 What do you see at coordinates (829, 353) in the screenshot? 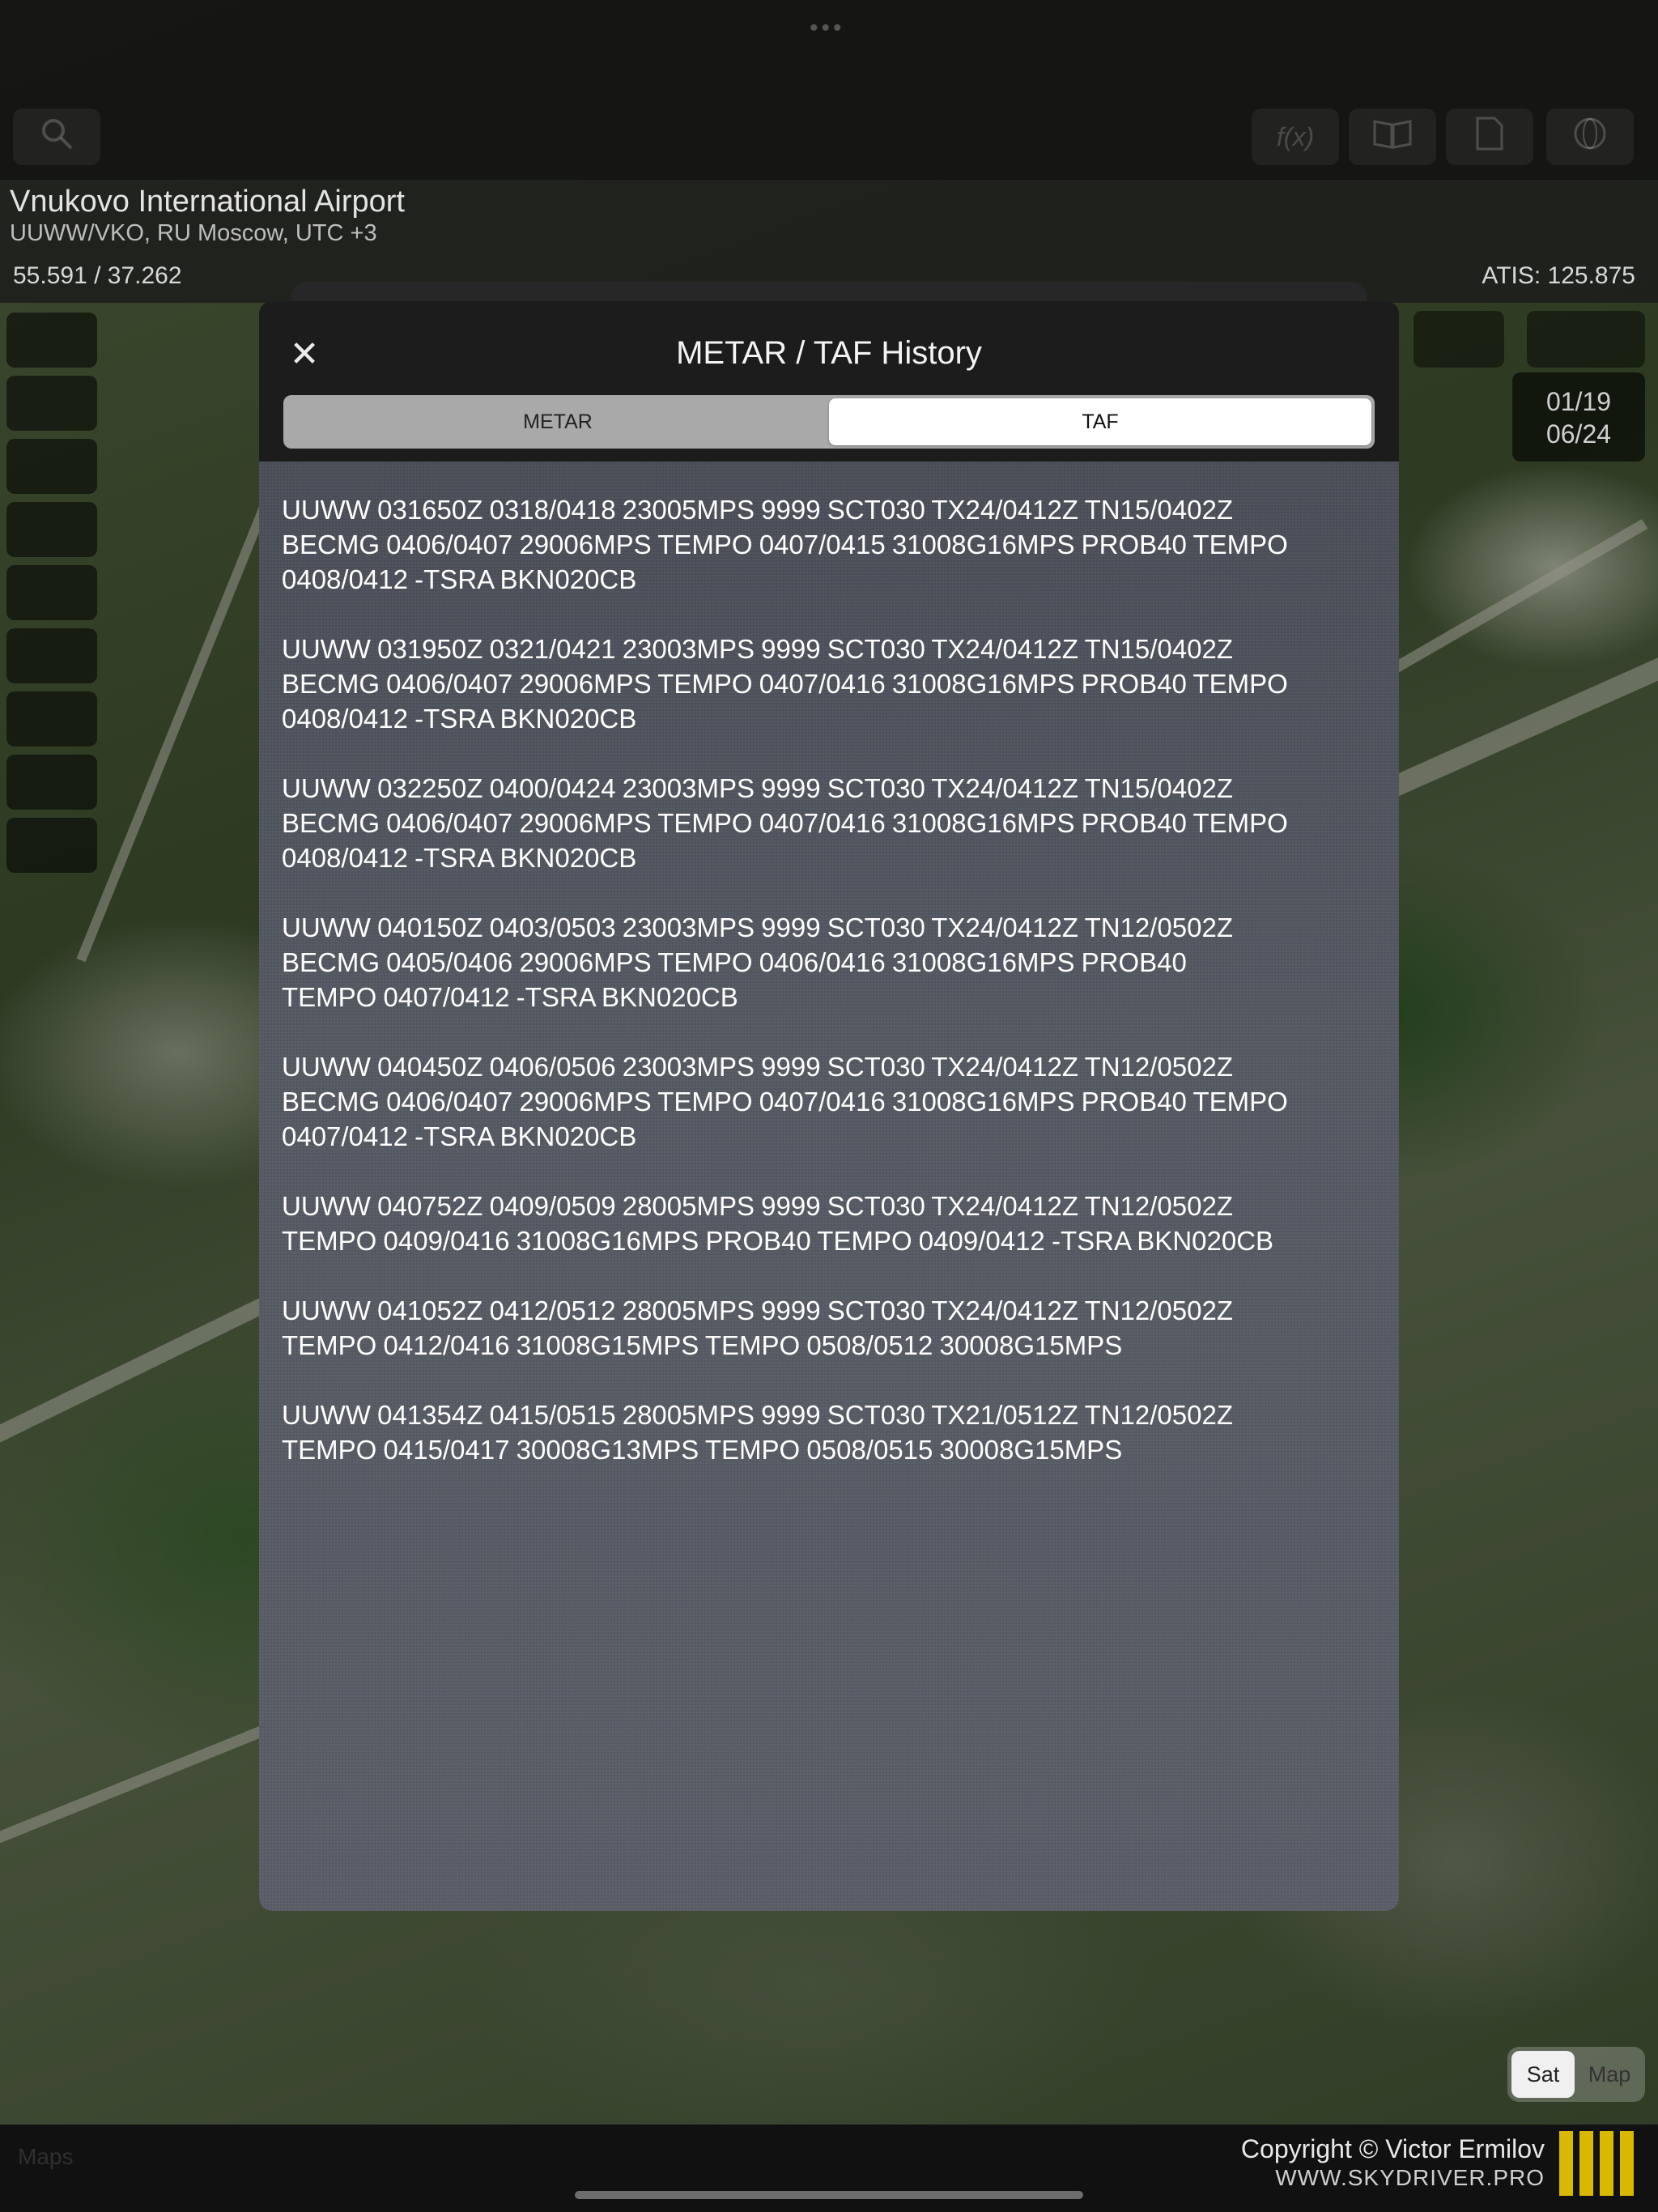
I see `dialog-title: METAR / TAF History` at bounding box center [829, 353].